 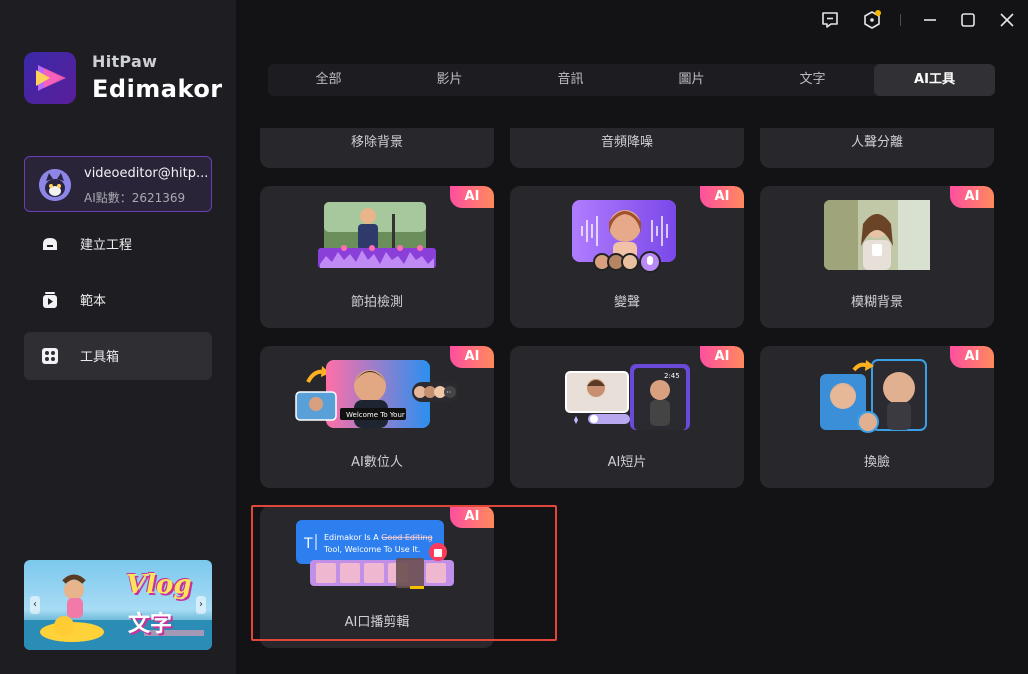 I want to click on tool-label: 人聲分離, so click(x=876, y=142).